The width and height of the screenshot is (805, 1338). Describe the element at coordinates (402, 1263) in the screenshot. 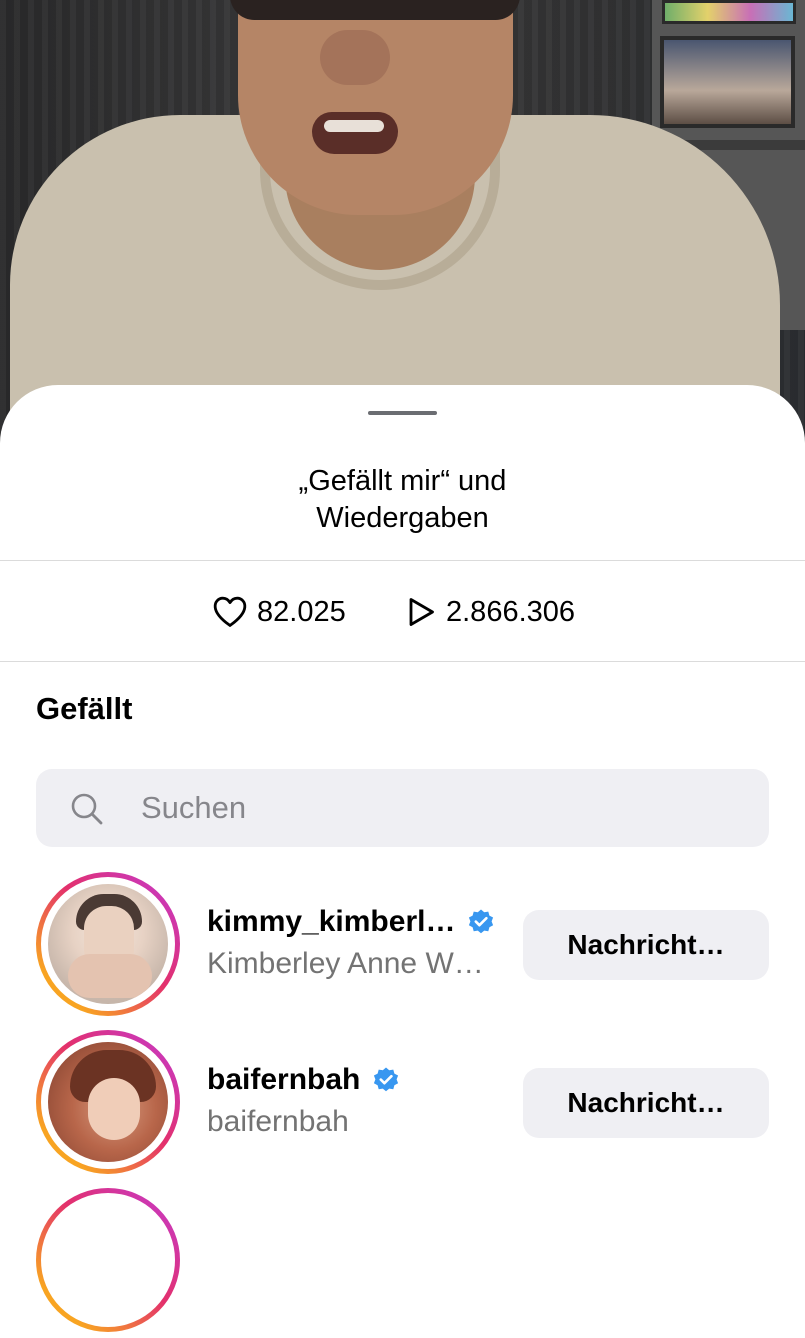

I see `user-list-item` at that location.